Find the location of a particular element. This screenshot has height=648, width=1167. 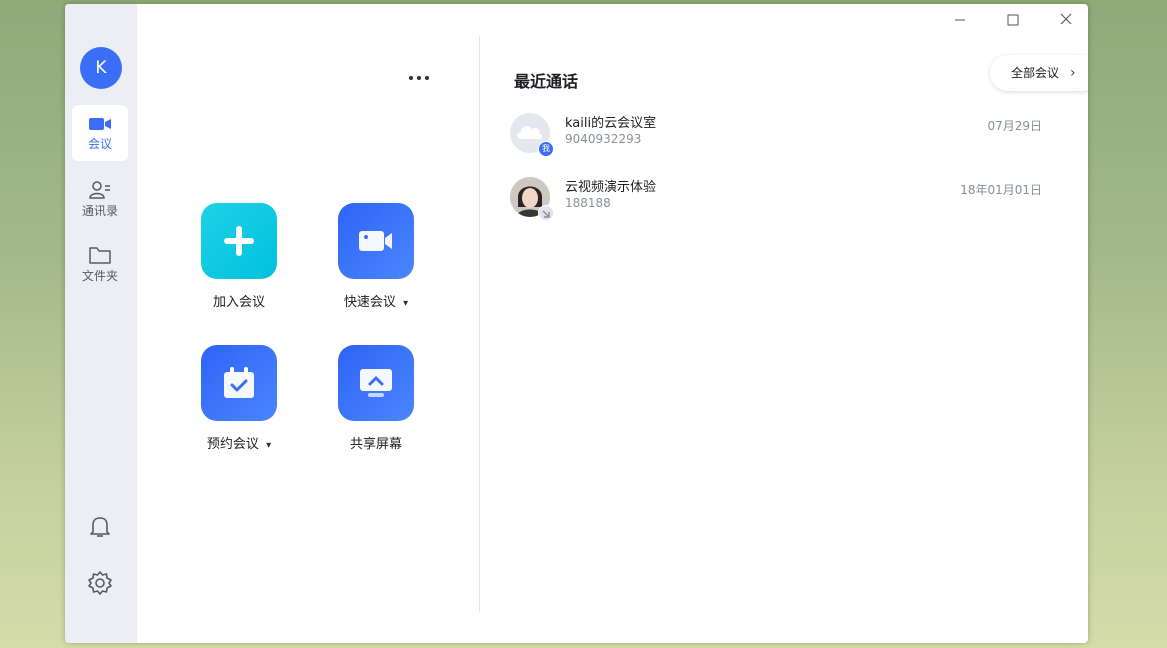

sidebar-item-folder: 文件夹 is located at coordinates (100, 263).